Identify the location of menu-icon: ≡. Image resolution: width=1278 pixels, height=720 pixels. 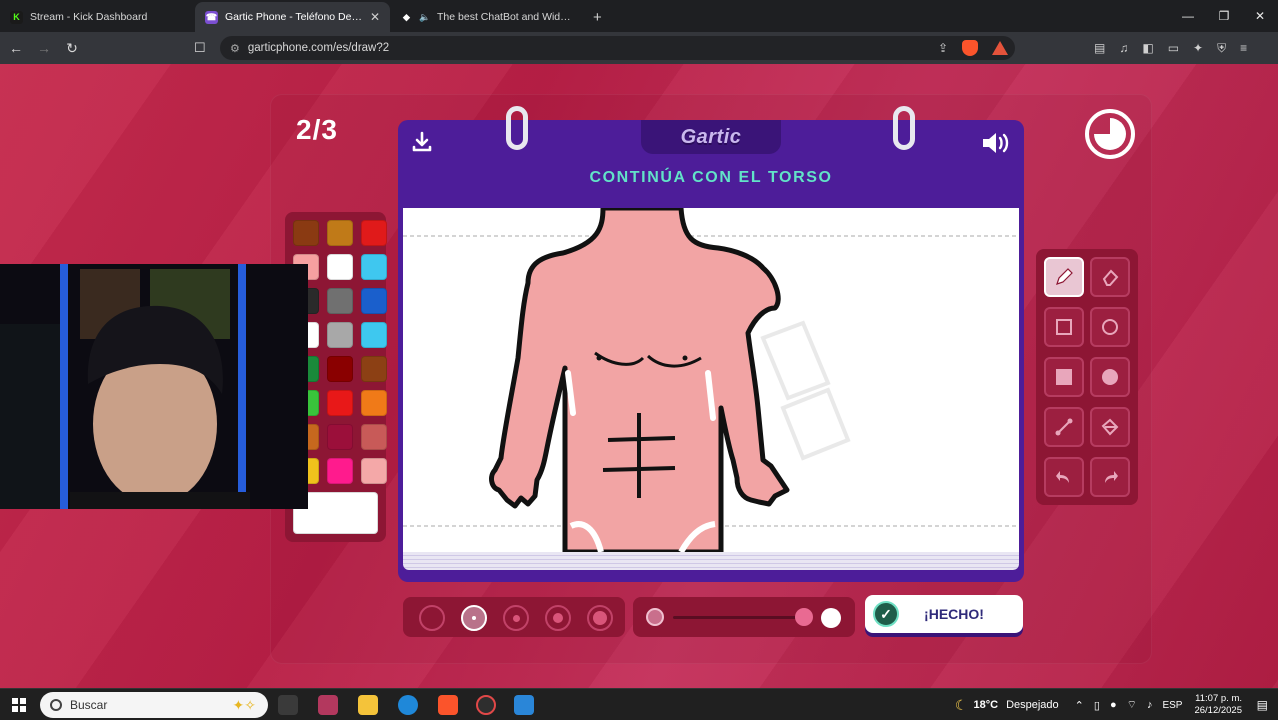
(1243, 48).